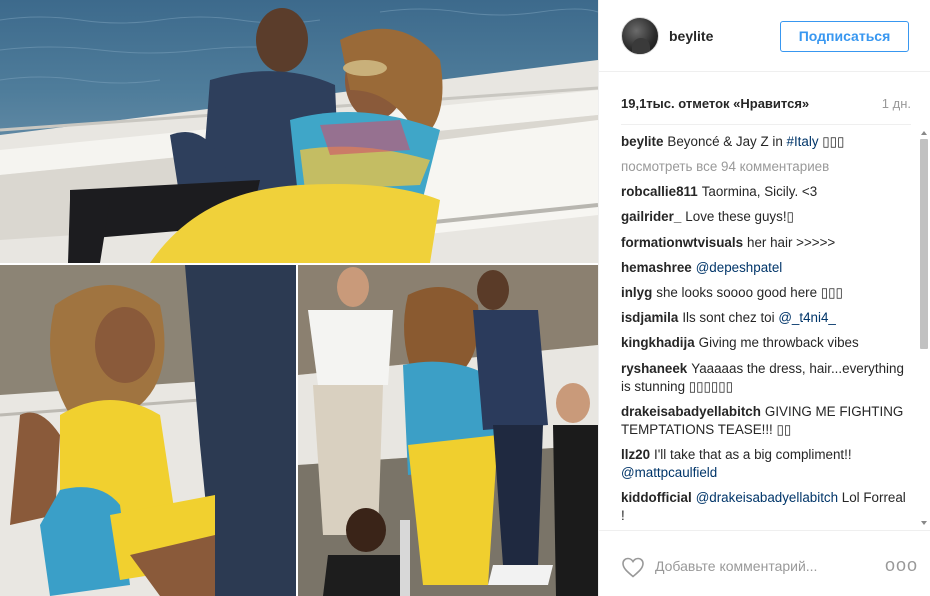  What do you see at coordinates (924, 523) in the screenshot?
I see `scroll-down-arrow-icon` at bounding box center [924, 523].